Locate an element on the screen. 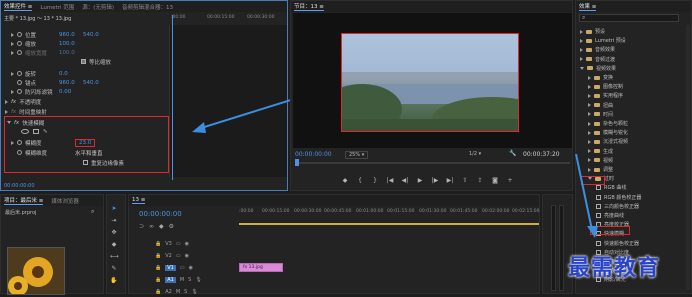  ellipse-mask-icon is located at coordinates (25, 131).